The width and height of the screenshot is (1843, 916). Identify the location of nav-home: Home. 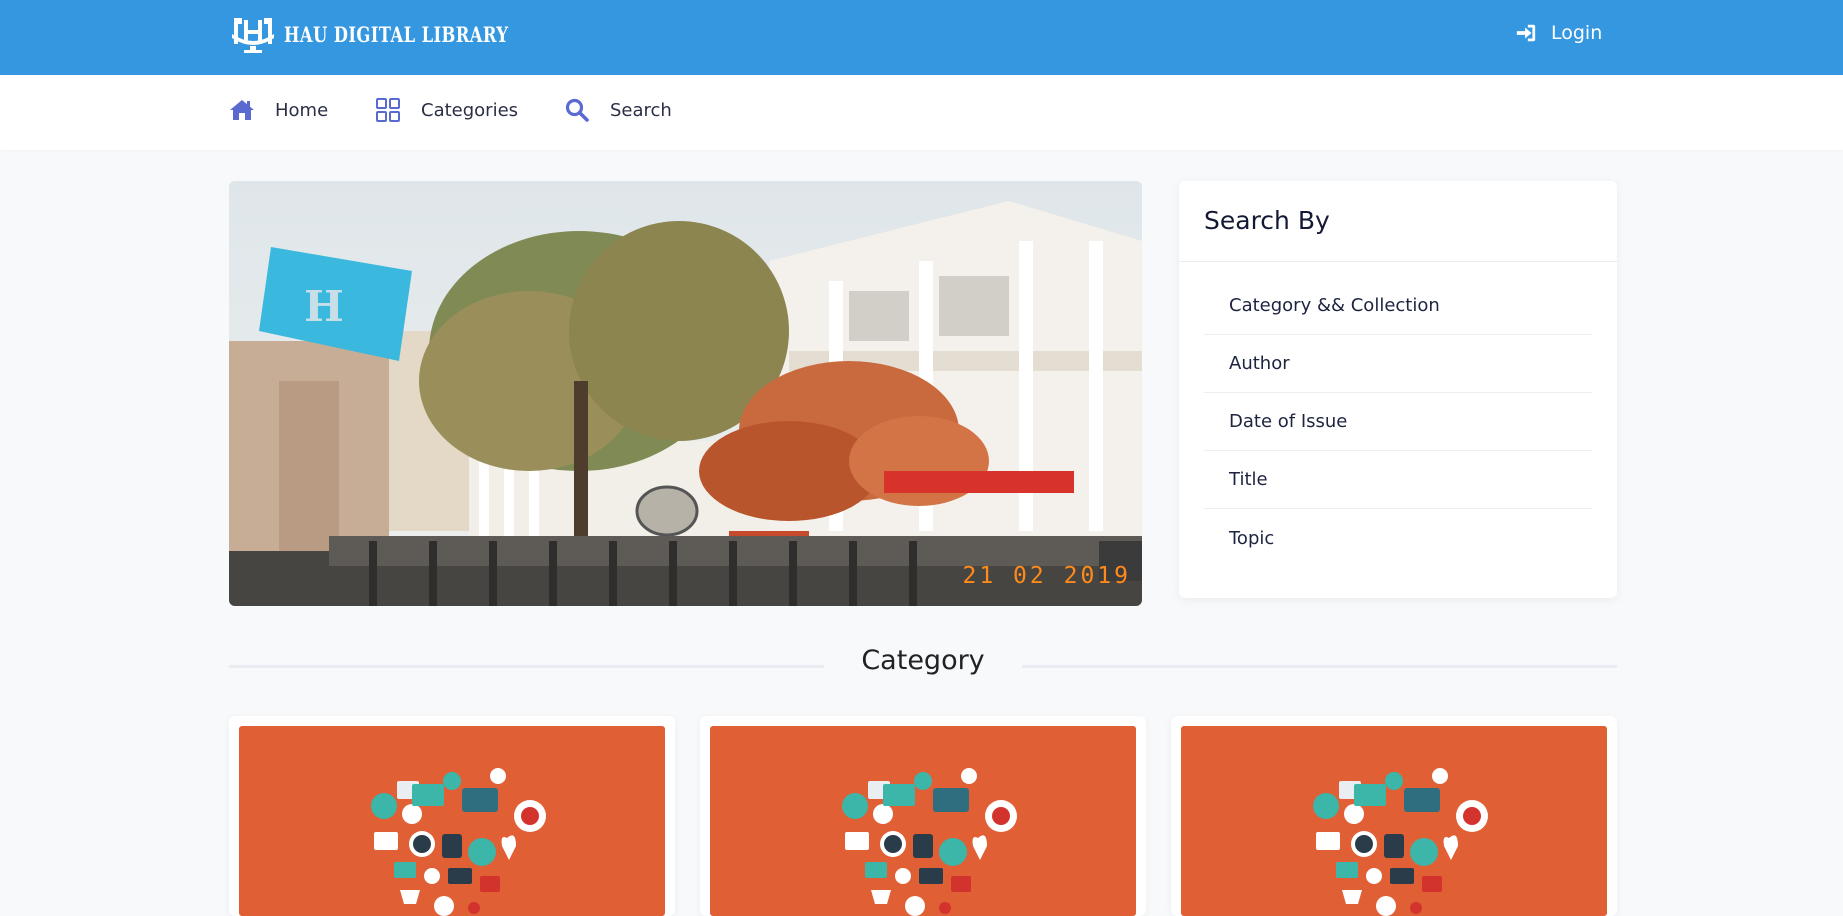
(278, 110).